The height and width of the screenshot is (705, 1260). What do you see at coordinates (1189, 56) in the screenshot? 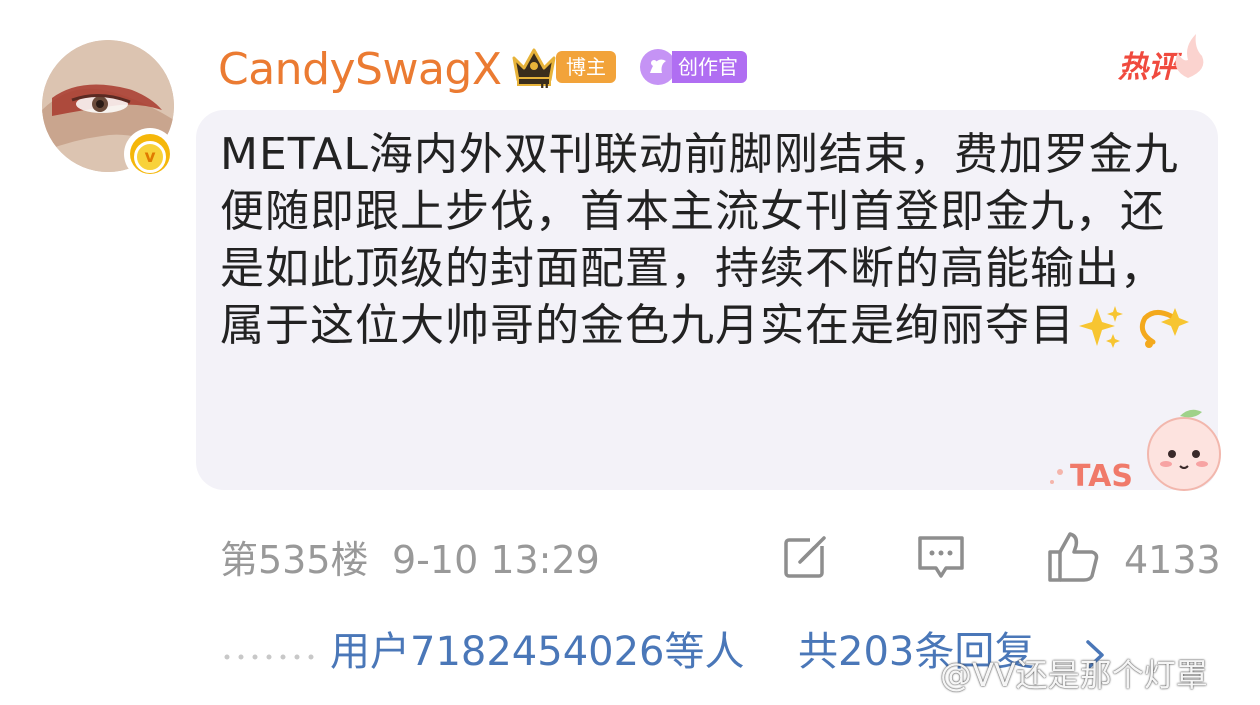
I see `flame-icon` at bounding box center [1189, 56].